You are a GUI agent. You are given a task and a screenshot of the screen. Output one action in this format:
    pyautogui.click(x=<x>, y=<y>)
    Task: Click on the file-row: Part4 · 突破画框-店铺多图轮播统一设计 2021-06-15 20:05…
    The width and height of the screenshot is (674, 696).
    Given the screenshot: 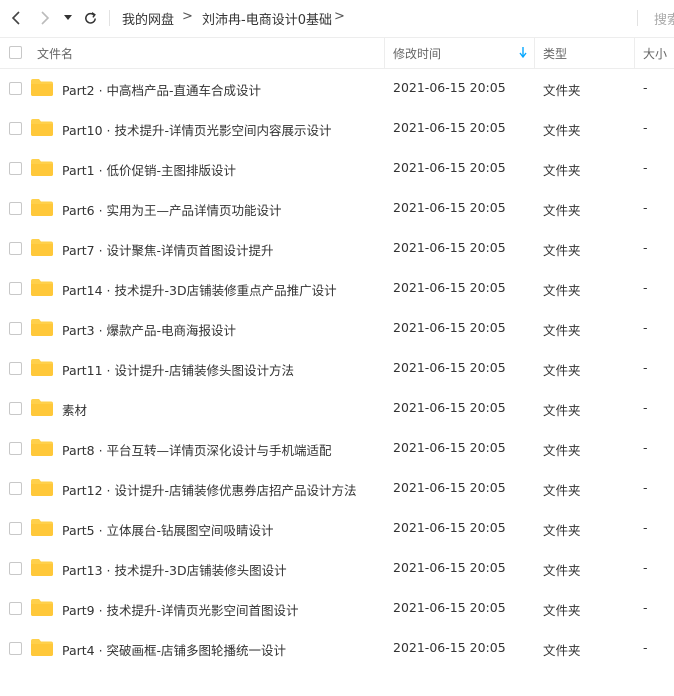 What is the action you would take?
    pyautogui.click(x=337, y=648)
    